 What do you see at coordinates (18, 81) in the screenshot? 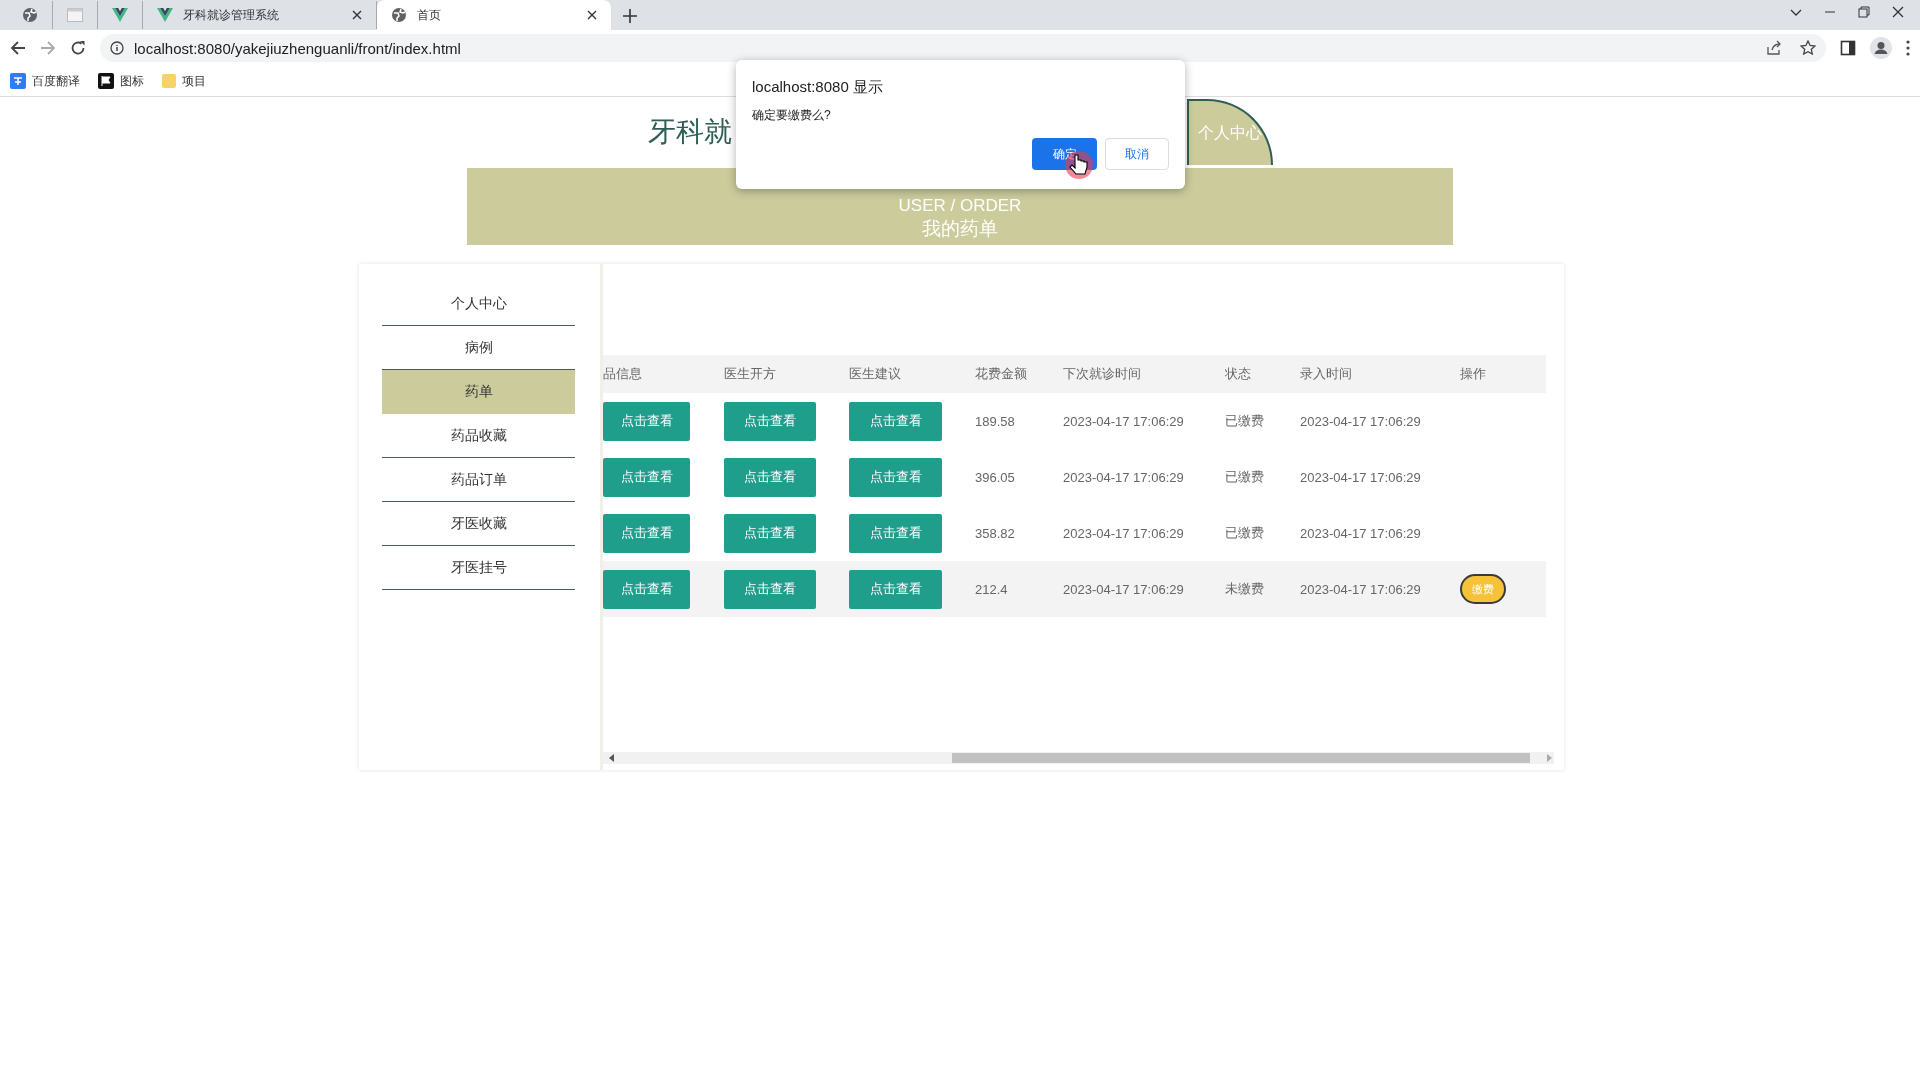
I see `translate-icon` at bounding box center [18, 81].